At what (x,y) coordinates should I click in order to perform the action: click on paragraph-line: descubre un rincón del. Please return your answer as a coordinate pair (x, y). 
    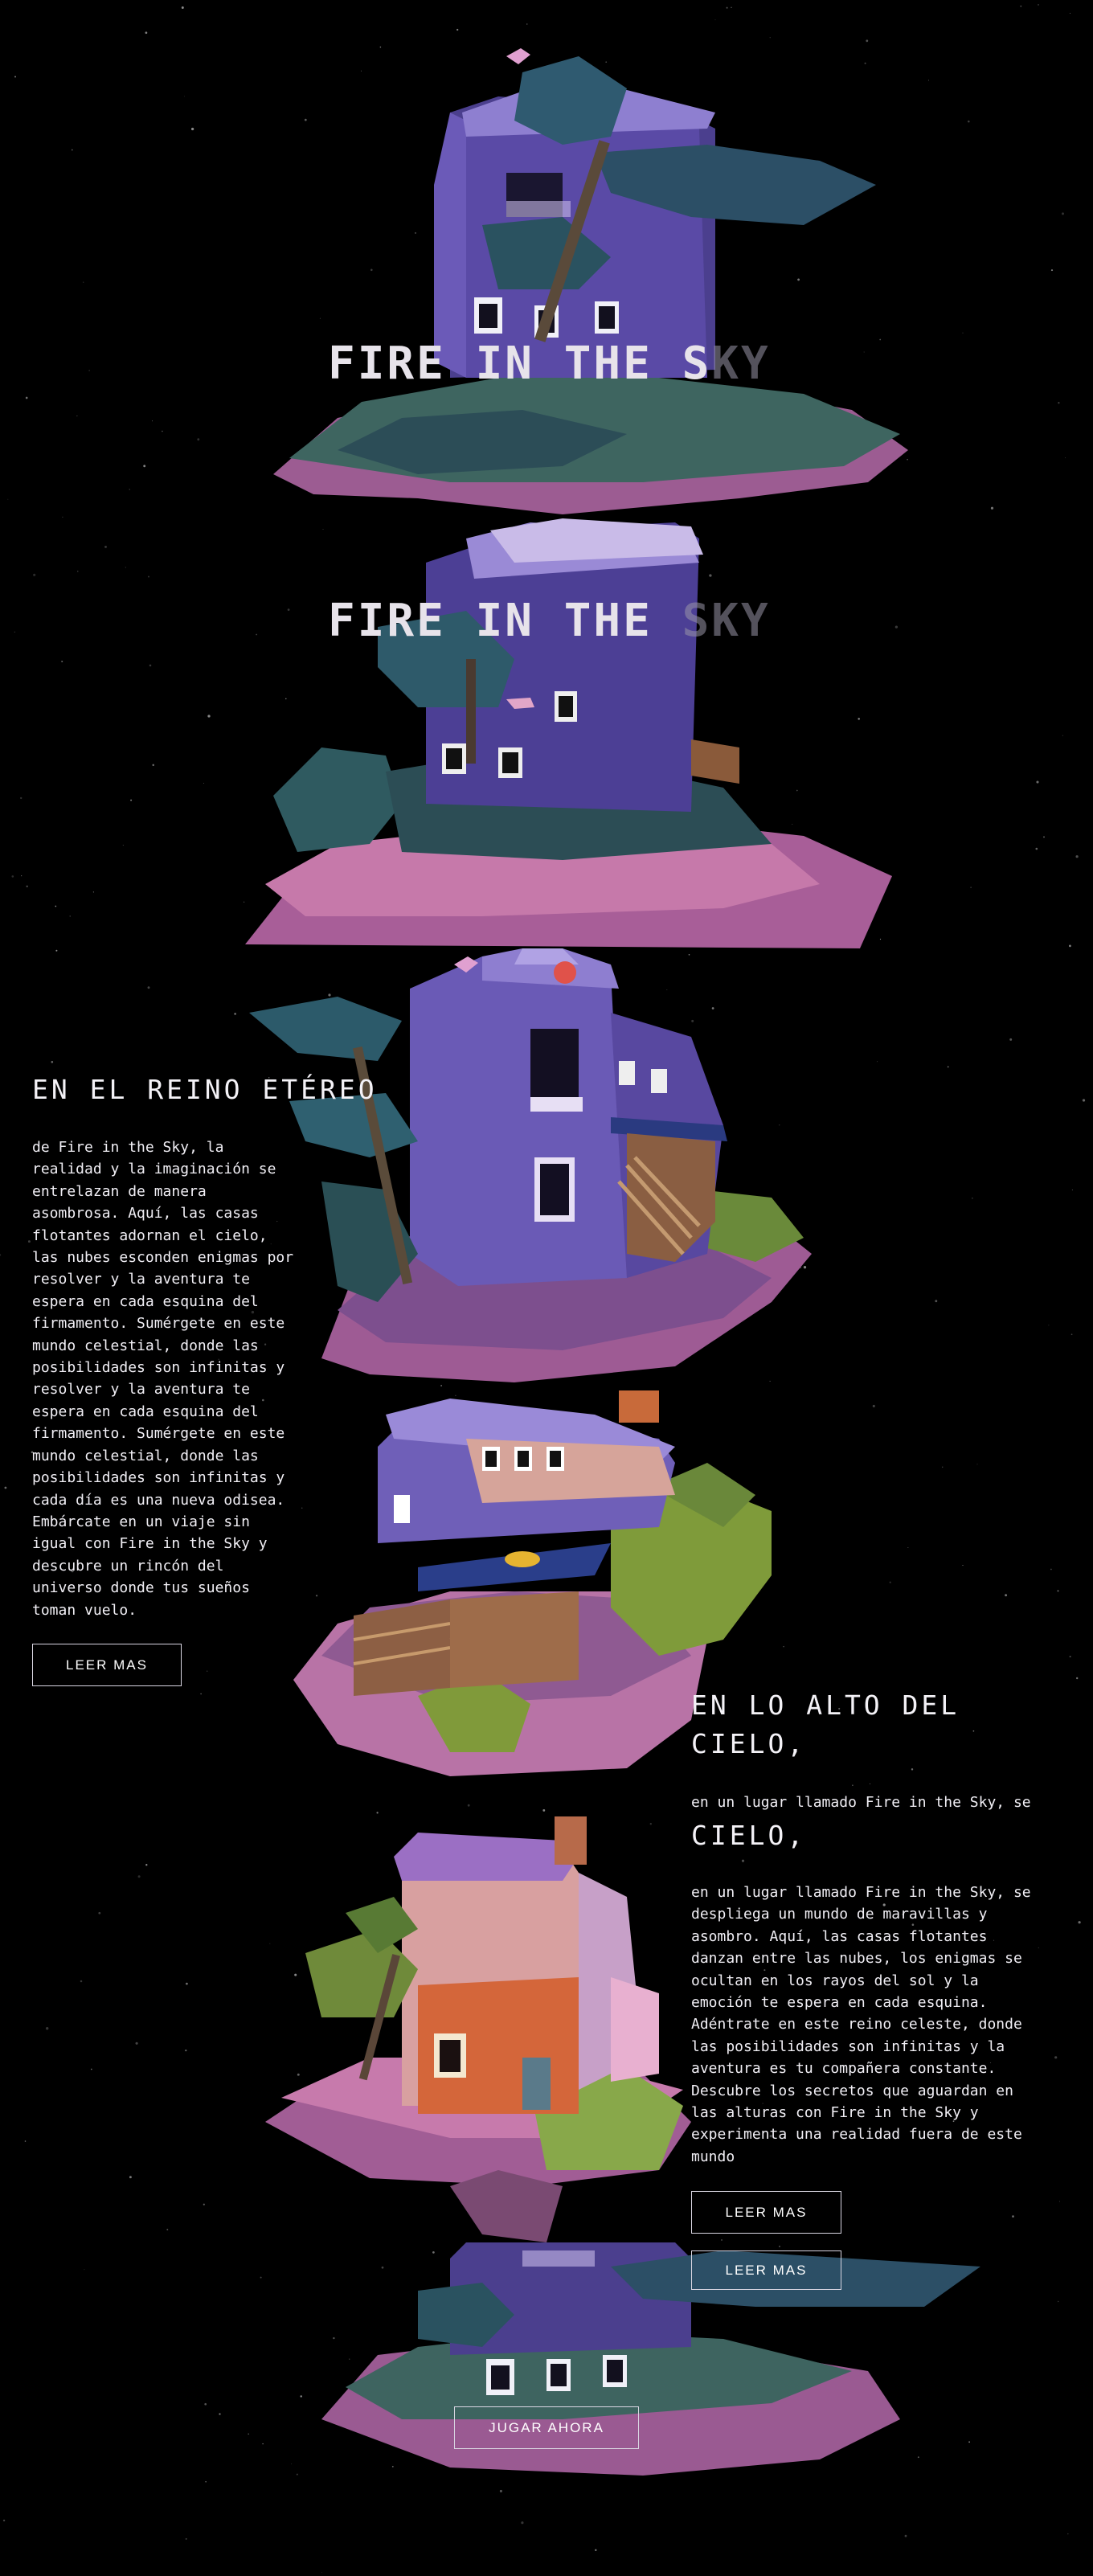
    Looking at the image, I should click on (128, 1566).